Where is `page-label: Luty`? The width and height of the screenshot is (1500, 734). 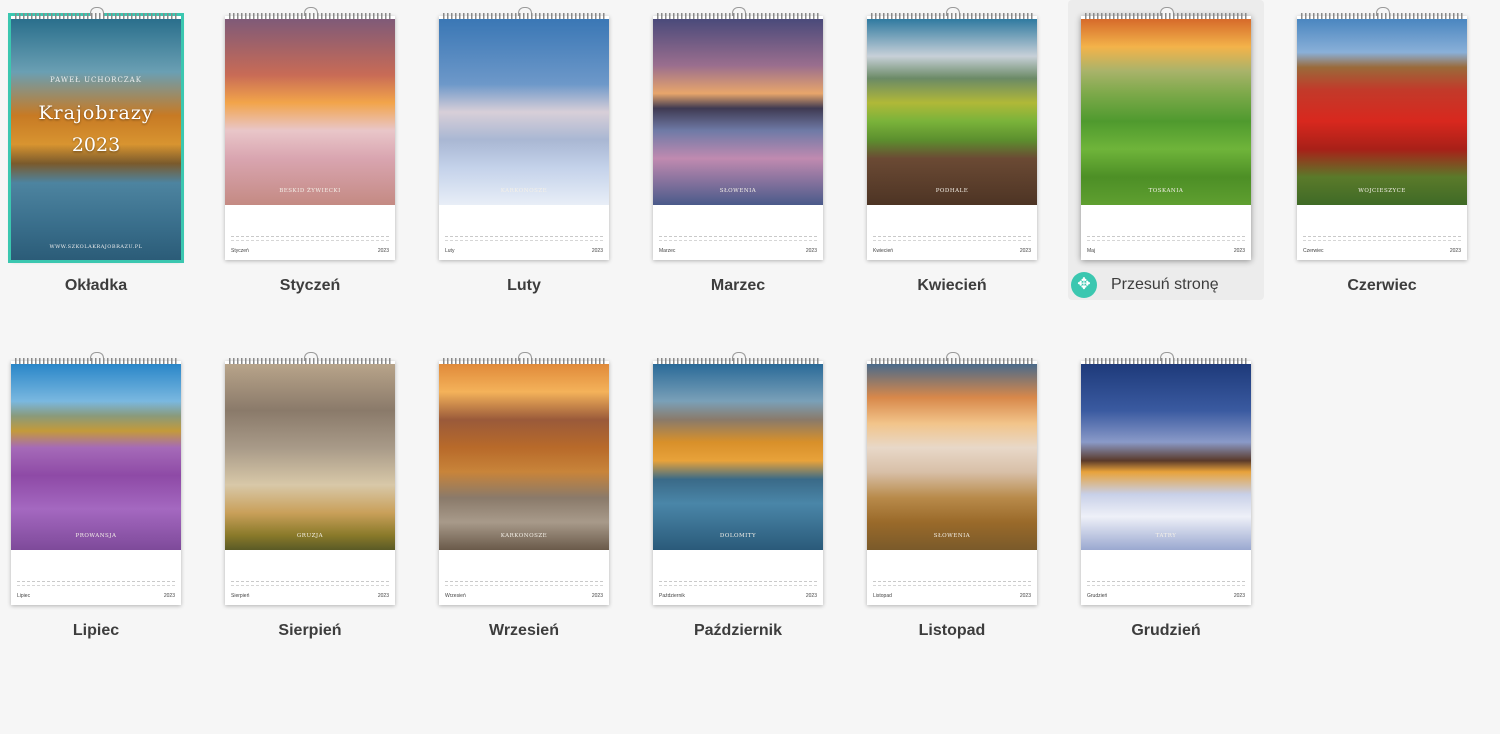
page-label: Luty is located at coordinates (524, 285).